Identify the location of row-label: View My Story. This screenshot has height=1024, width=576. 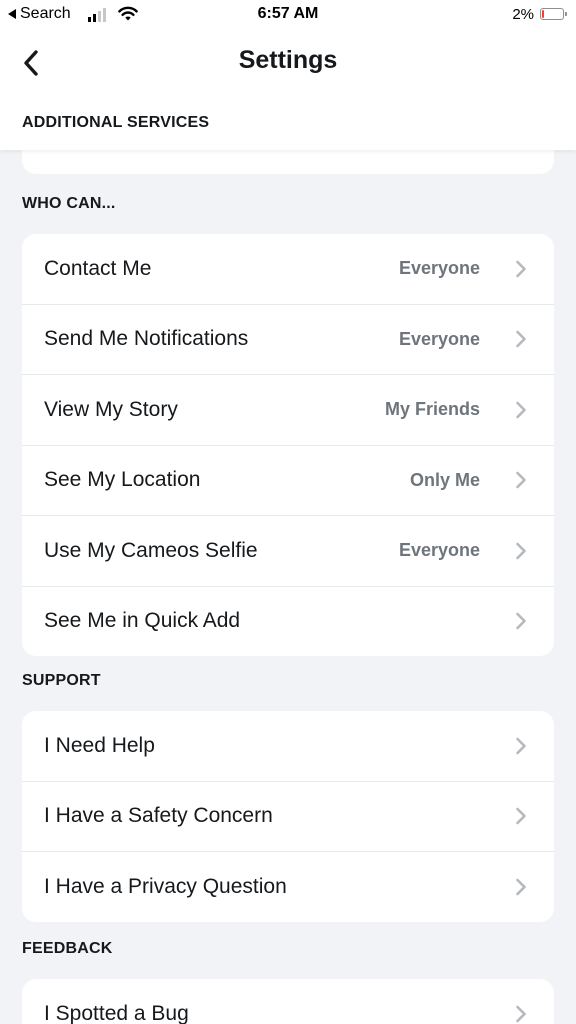
(111, 409).